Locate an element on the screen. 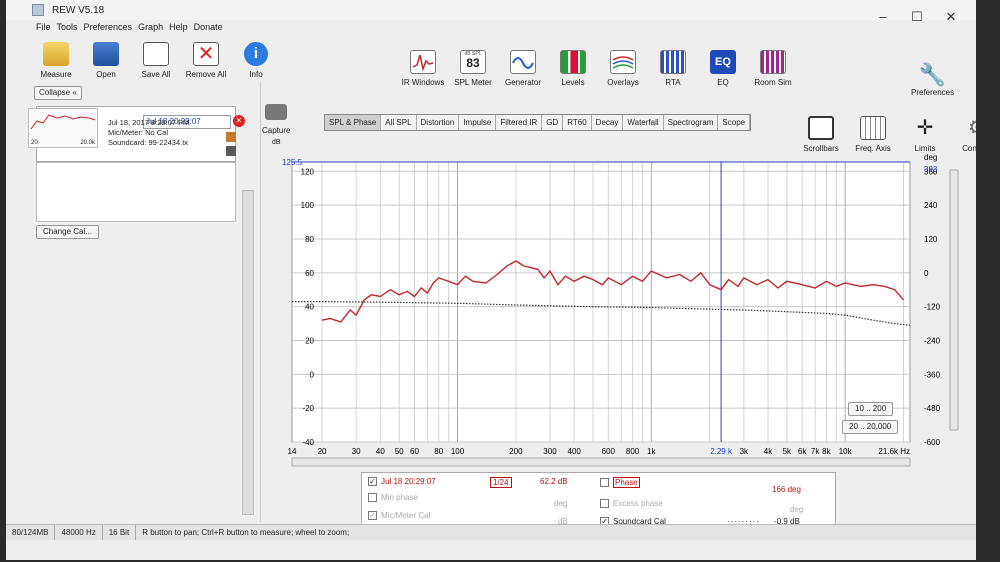 This screenshot has height=562, width=1000. maximize-button: ☐ is located at coordinates (917, 12).